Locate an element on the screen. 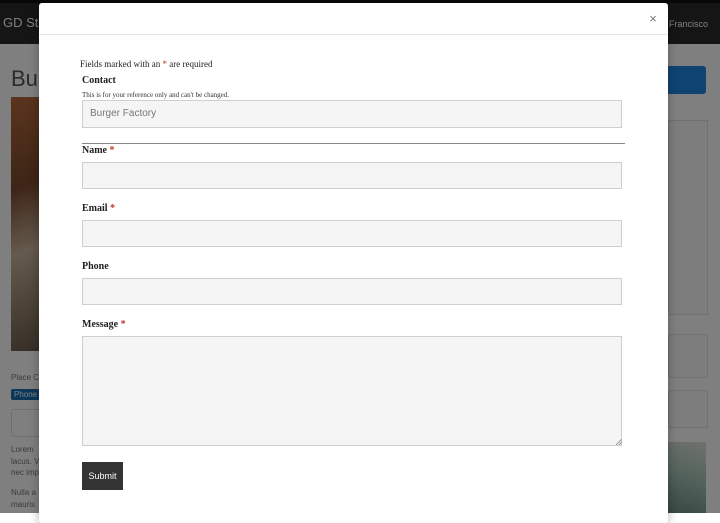  required-note: Fields marked with an * are required is located at coordinates (146, 64).